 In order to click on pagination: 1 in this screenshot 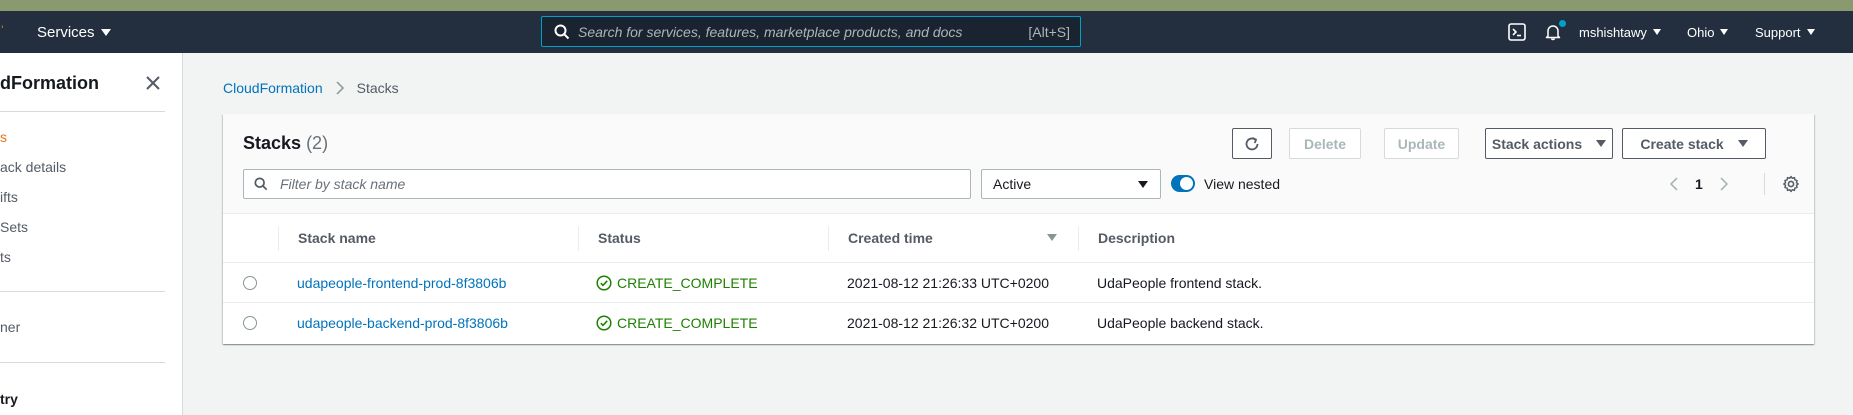, I will do `click(1699, 184)`.